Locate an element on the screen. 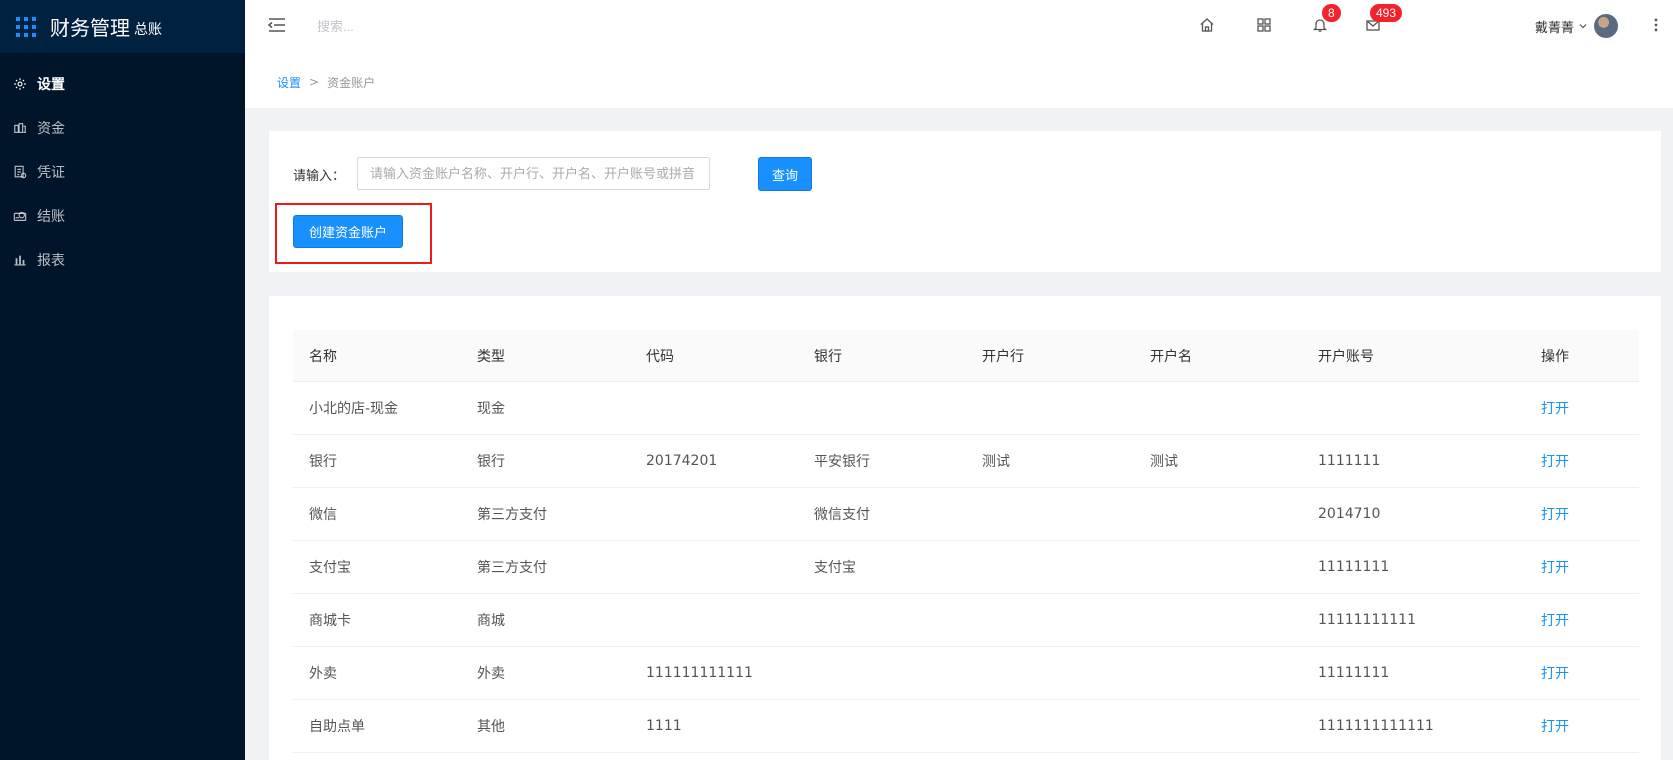 This screenshot has width=1673, height=760. table-row: 商城卡 商城 11111111111 打开 is located at coordinates (966, 620).